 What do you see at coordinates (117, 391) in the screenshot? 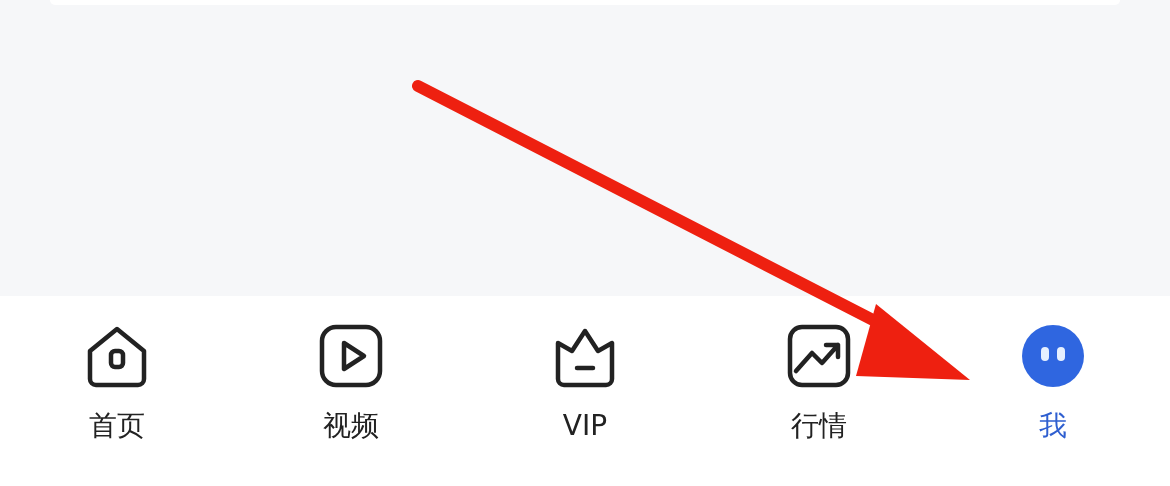
I see `tab: 首页` at bounding box center [117, 391].